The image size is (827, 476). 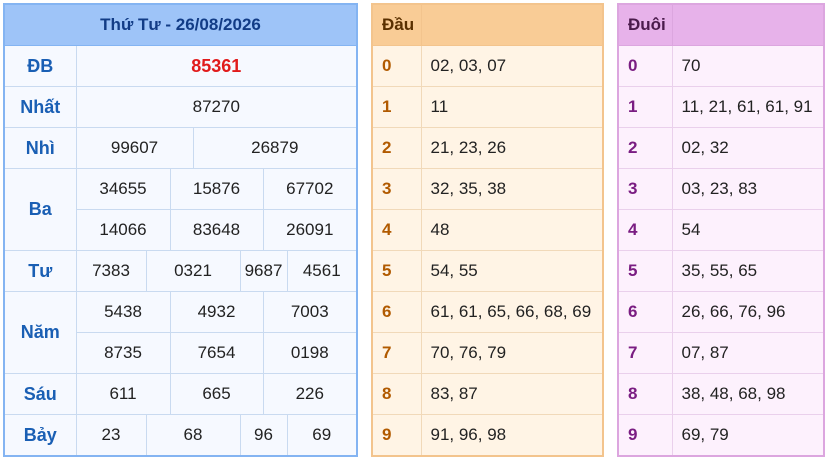 I want to click on prize-number: 26091, so click(x=310, y=230).